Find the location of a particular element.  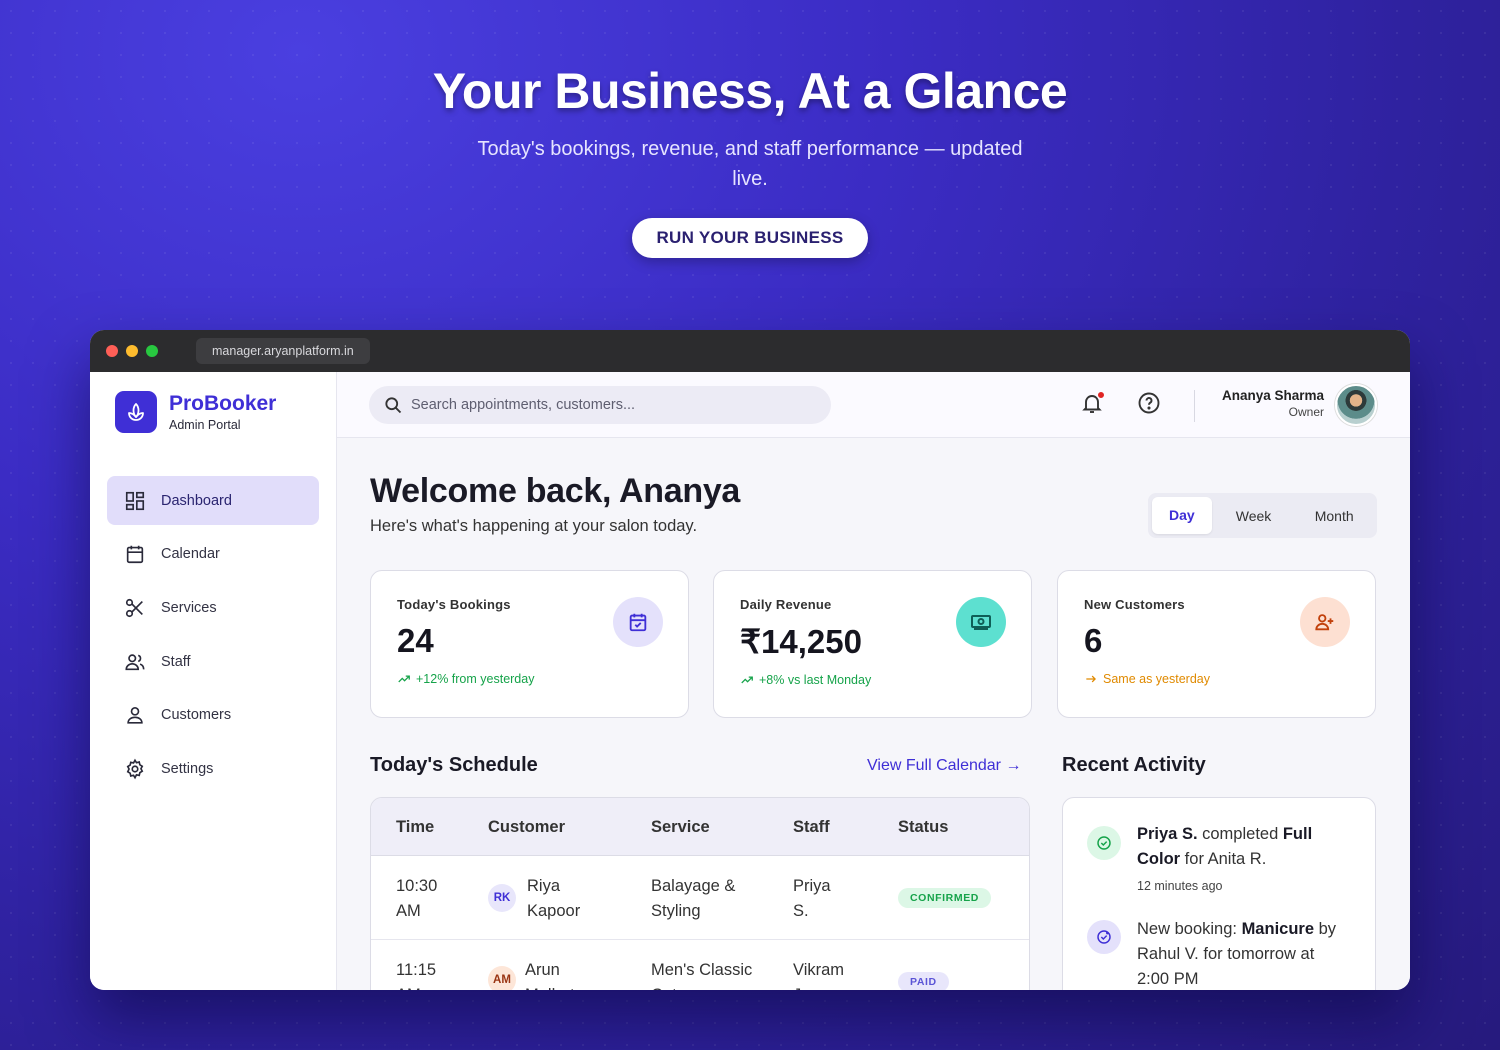

sidebar-item-label: Dashboard is located at coordinates (196, 500).